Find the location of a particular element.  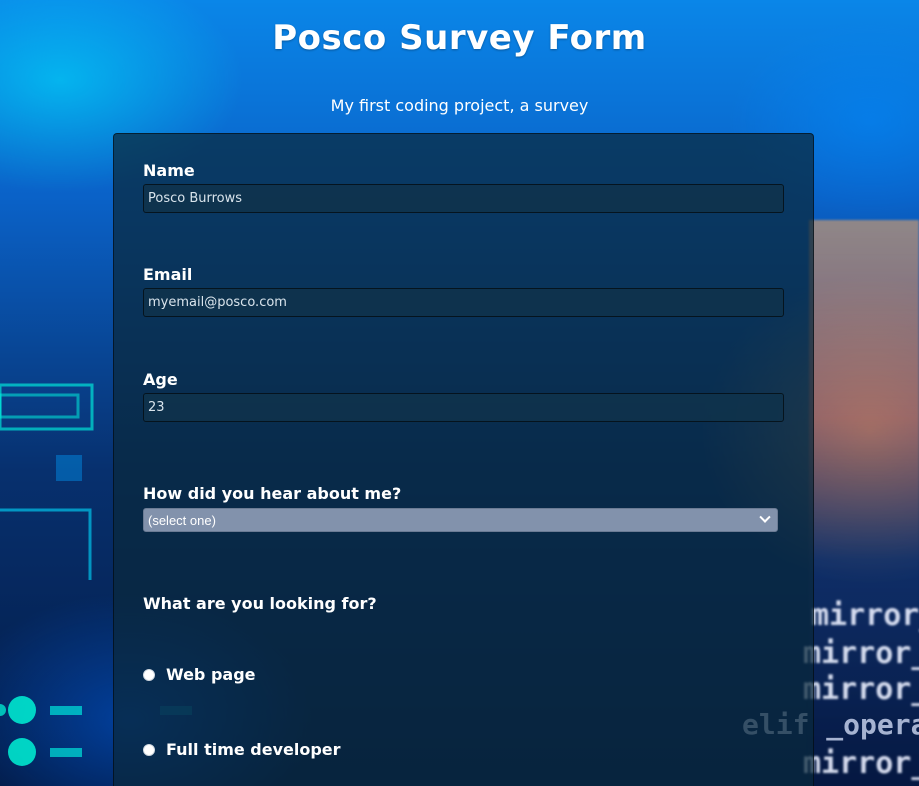

radio-option-full-time-developer: Full time developer is located at coordinates (242, 749).